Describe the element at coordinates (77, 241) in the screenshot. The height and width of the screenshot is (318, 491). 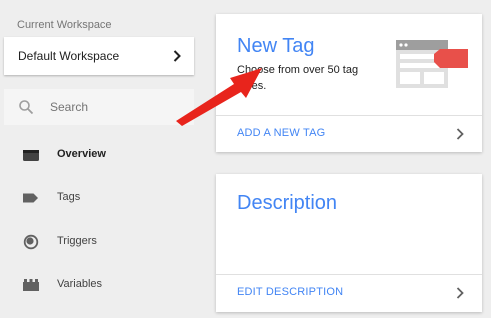
I see `sidebar-item-label: Triggers` at that location.